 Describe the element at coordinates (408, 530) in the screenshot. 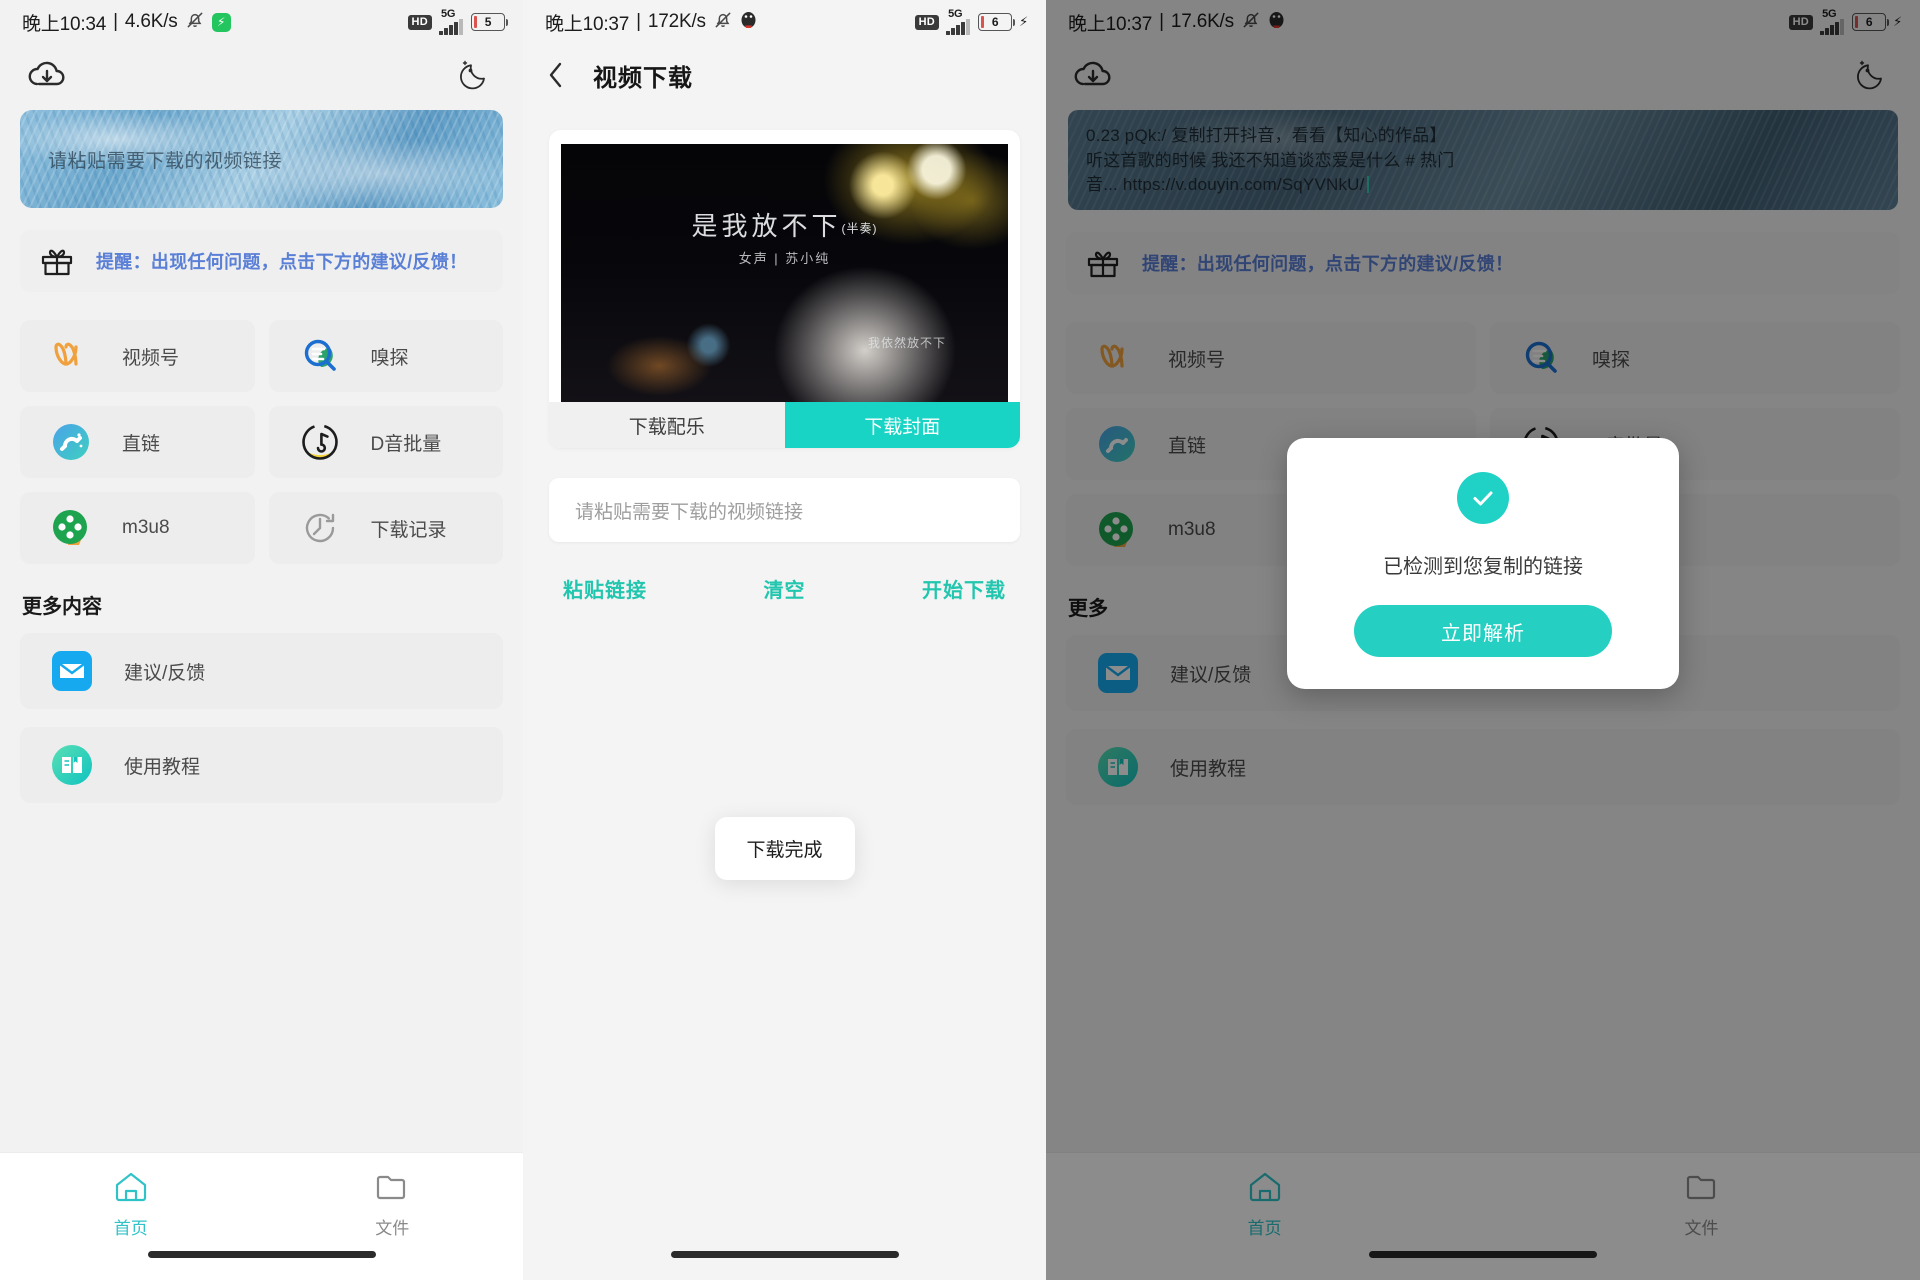

I see `feature-label: 下载记录` at that location.